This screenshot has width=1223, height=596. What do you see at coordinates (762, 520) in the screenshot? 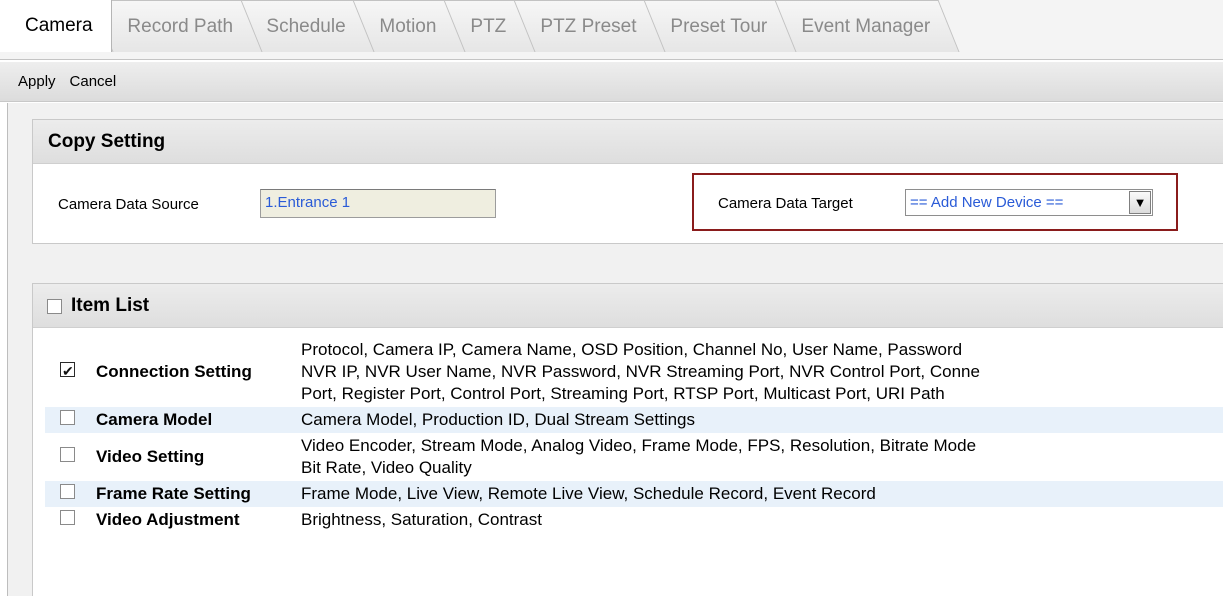
I see `item-description: Brightness, Saturation, Contrast` at bounding box center [762, 520].